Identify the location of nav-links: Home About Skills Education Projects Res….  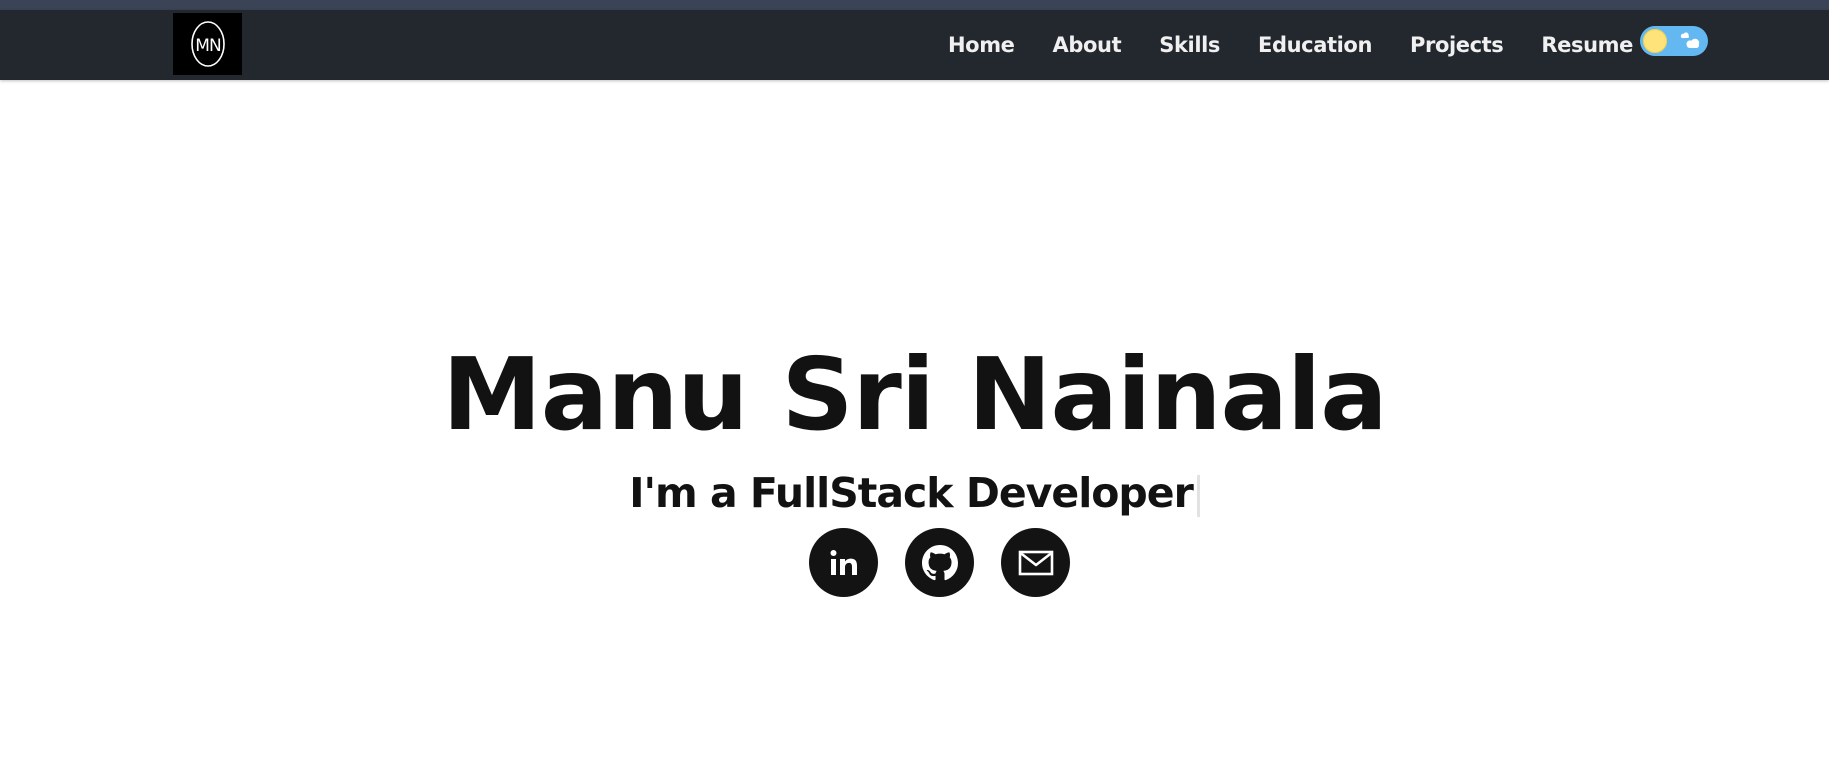
(1290, 45).